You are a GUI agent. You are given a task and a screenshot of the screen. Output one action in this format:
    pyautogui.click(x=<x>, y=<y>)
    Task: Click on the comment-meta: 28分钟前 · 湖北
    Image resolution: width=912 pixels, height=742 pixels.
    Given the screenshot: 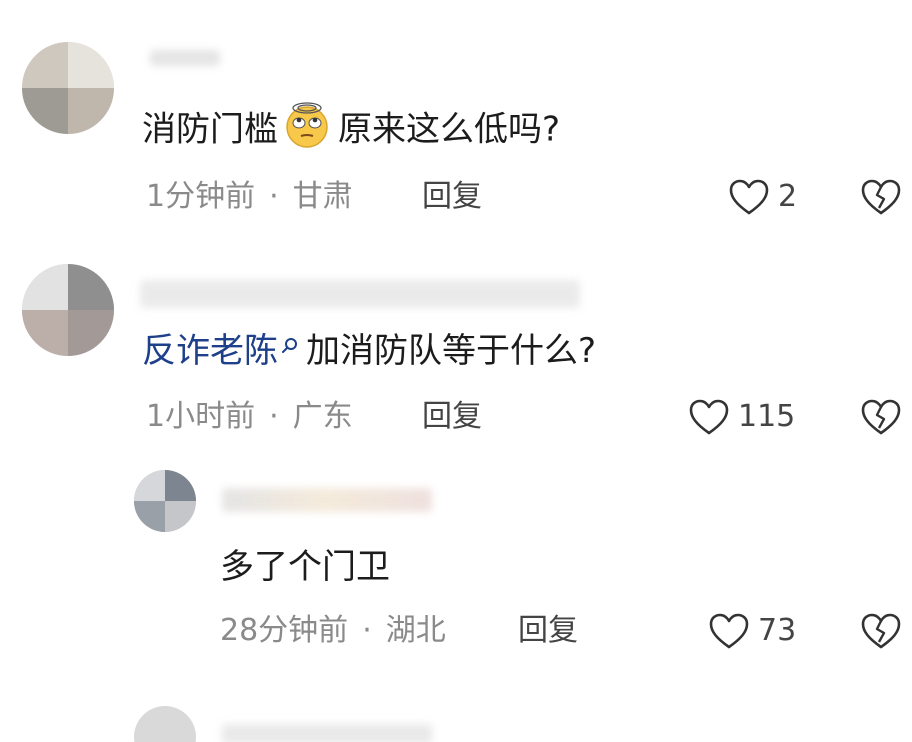 What is the action you would take?
    pyautogui.click(x=333, y=631)
    